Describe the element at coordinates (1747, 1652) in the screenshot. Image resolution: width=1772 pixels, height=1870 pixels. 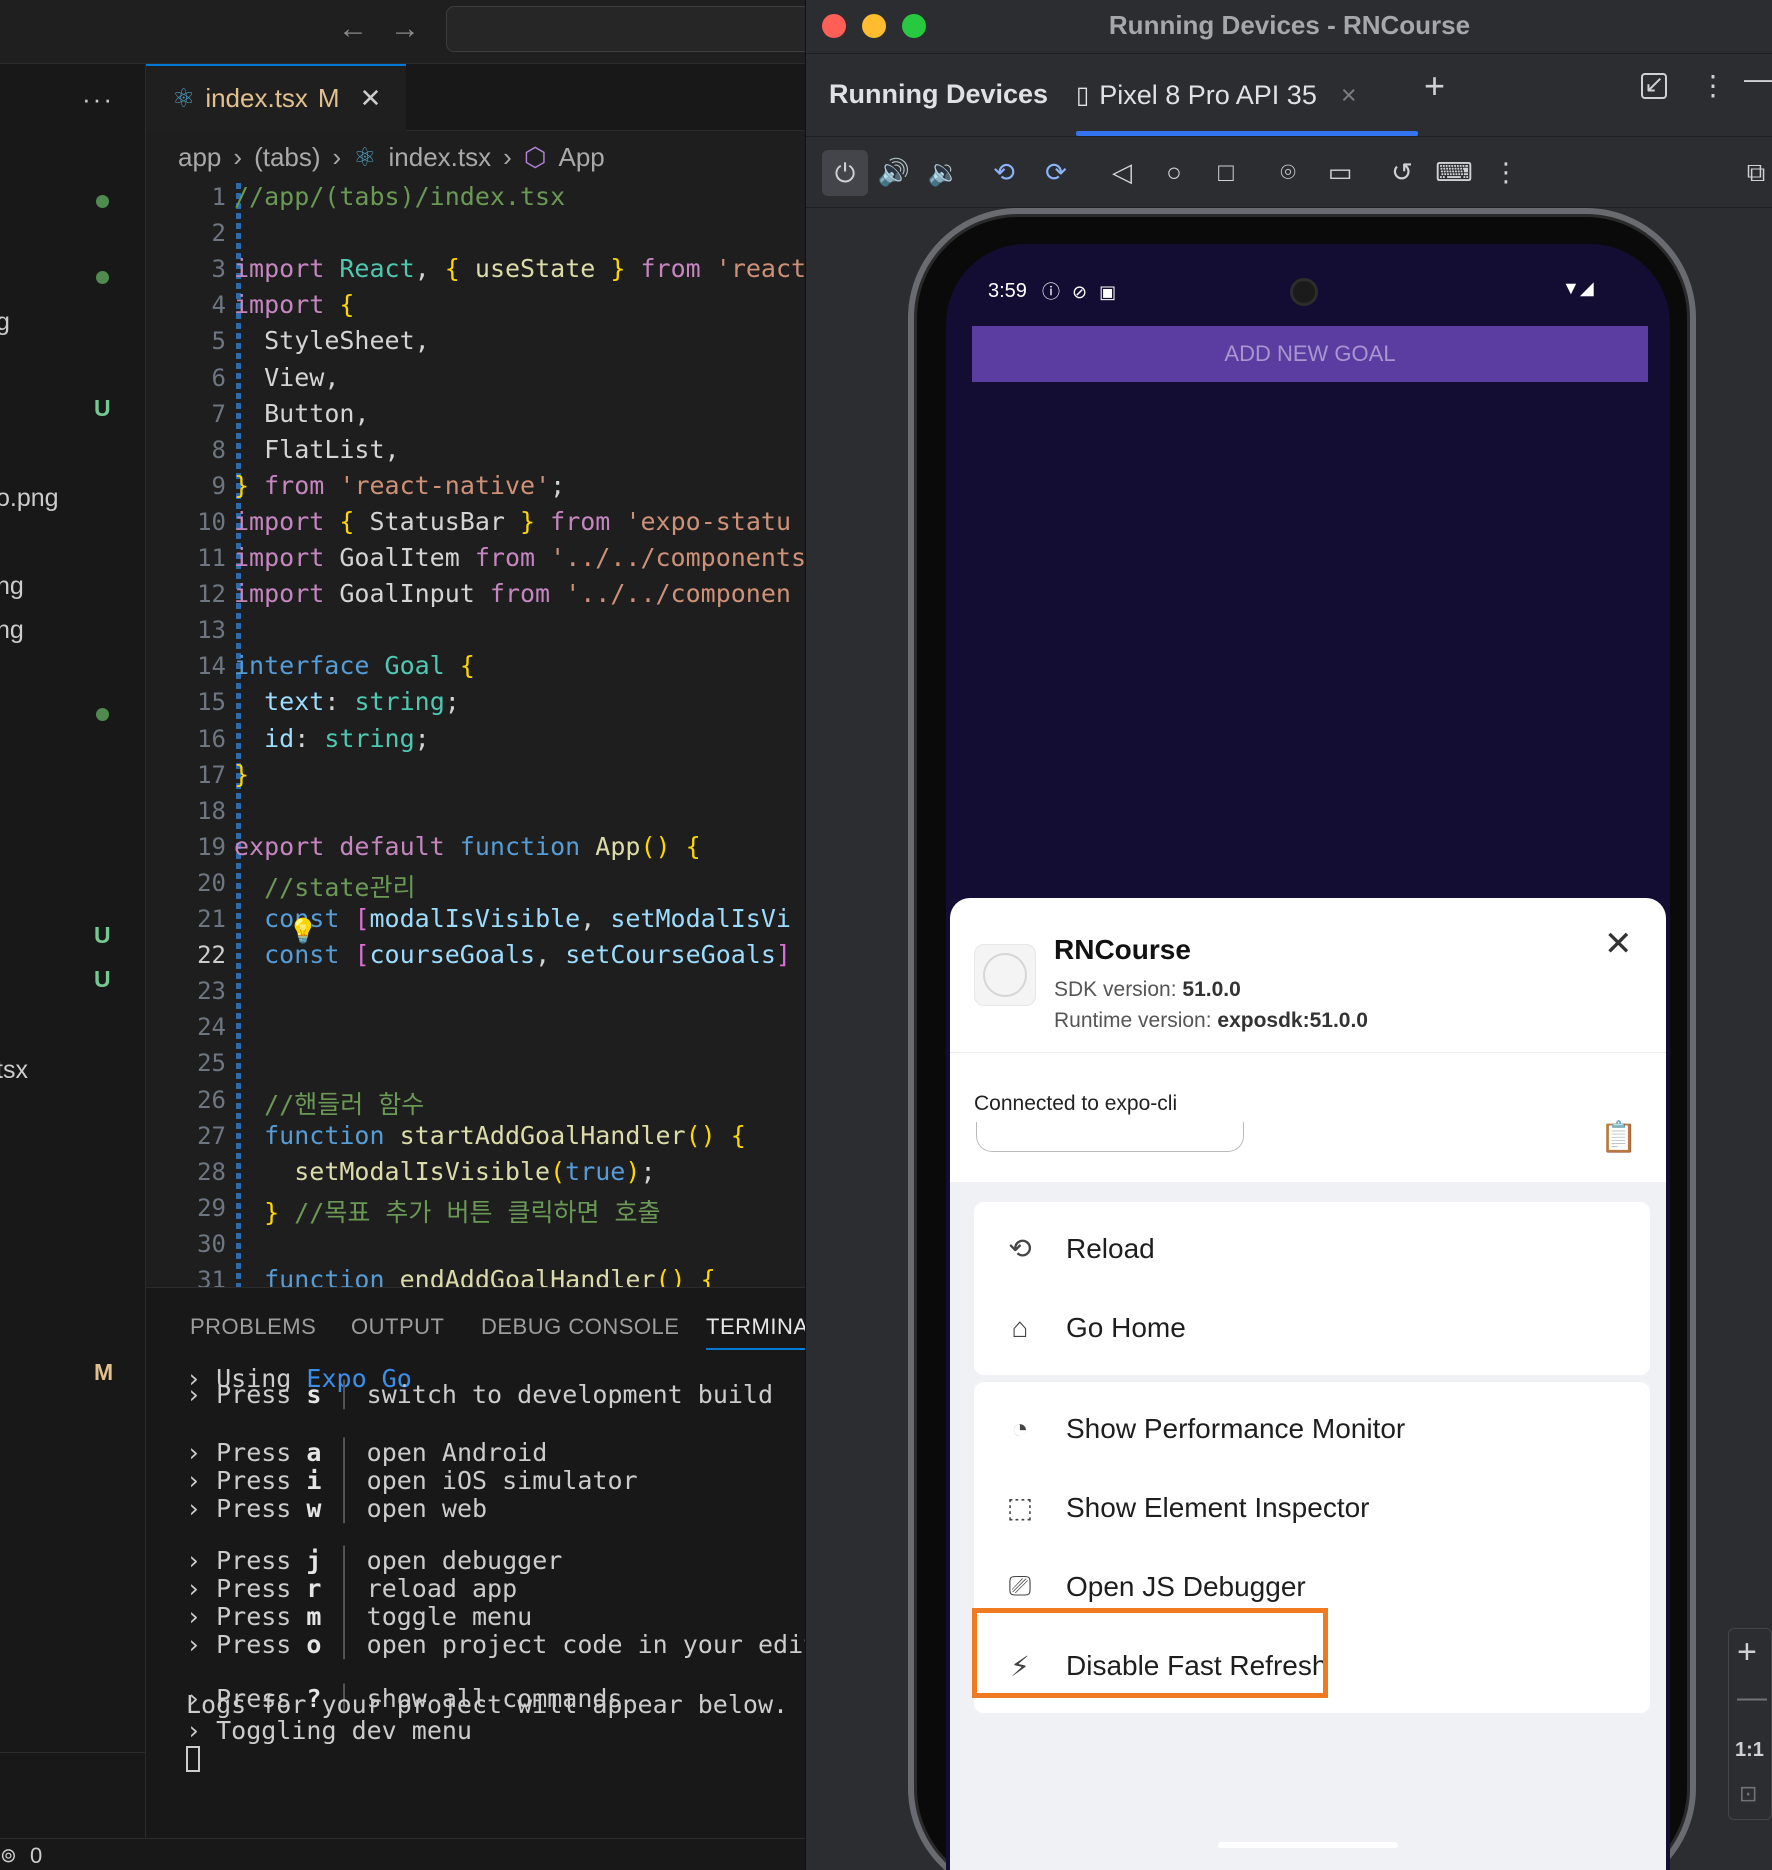
I see `zoom-in-icon: +` at that location.